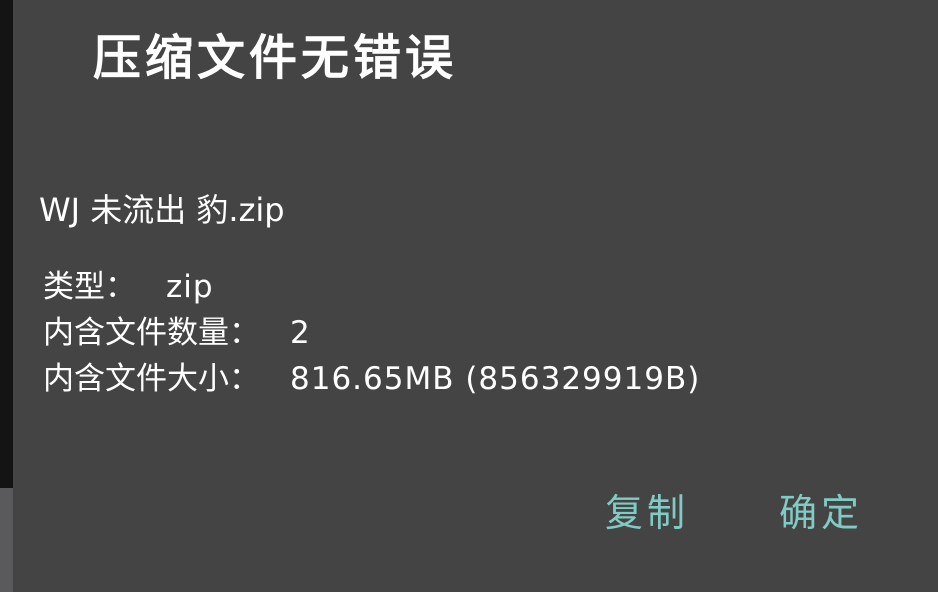  I want to click on file-size-value: 816.65MB (856329919B), so click(495, 379).